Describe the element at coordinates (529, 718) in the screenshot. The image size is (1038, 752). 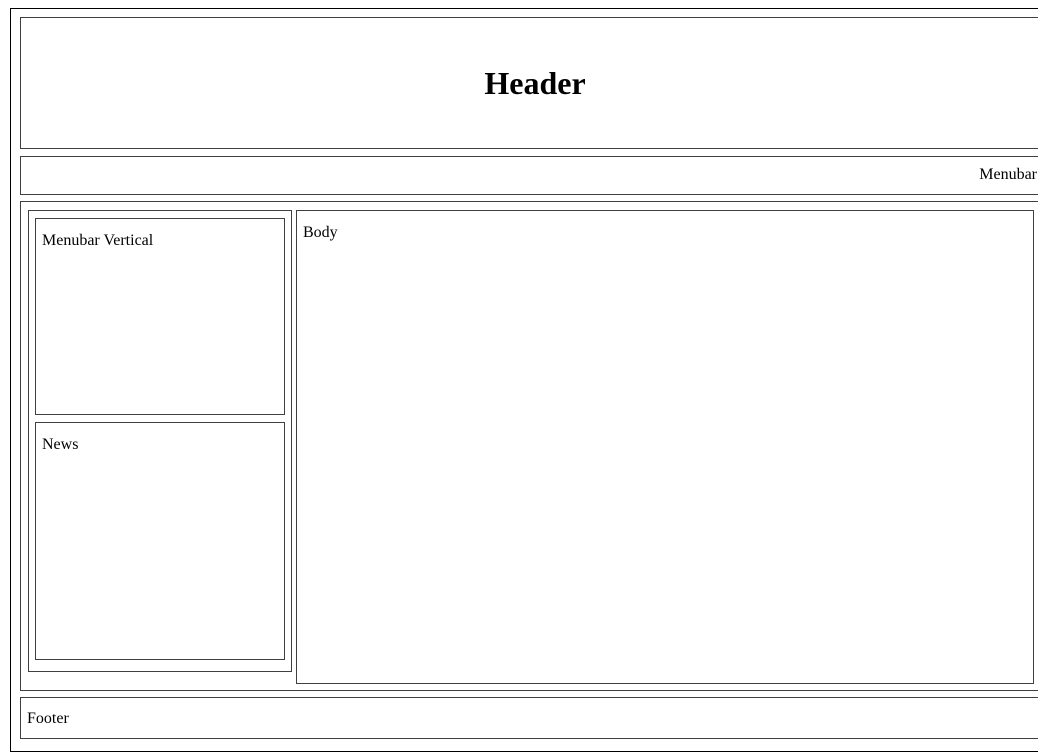
I see `page-footer: Footer` at that location.